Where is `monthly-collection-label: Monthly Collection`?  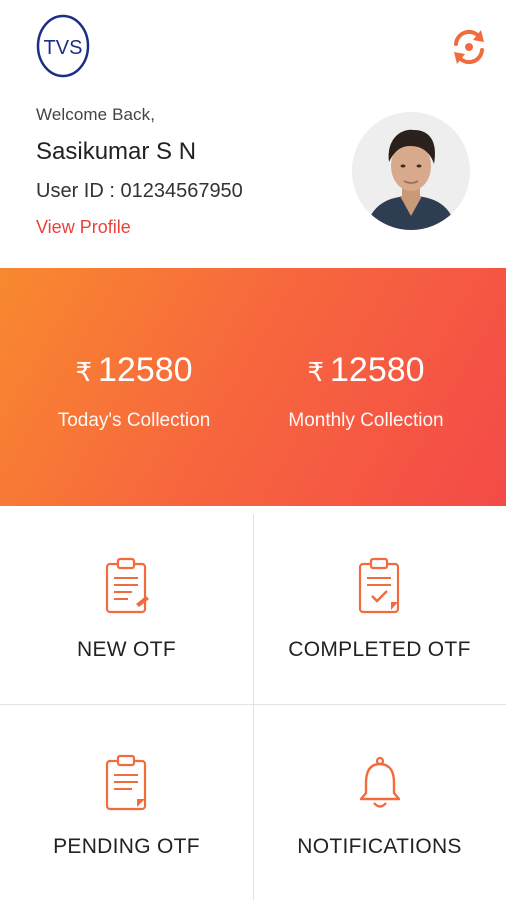
monthly-collection-label: Monthly Collection is located at coordinates (366, 420).